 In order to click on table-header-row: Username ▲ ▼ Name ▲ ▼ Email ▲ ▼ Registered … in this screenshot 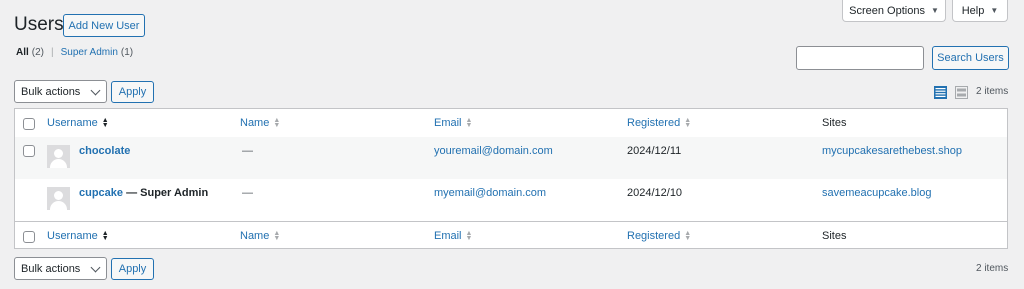, I will do `click(511, 123)`.